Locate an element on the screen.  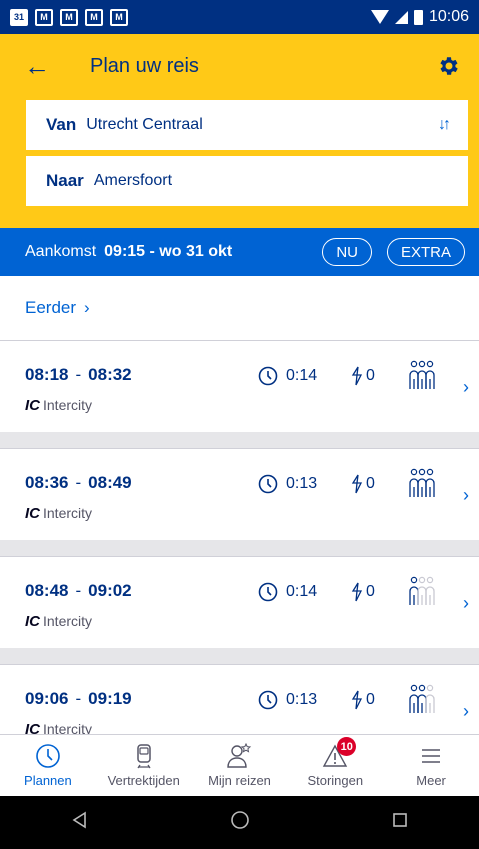
trip-times: 09:06-09:19 is located at coordinates (78, 699).